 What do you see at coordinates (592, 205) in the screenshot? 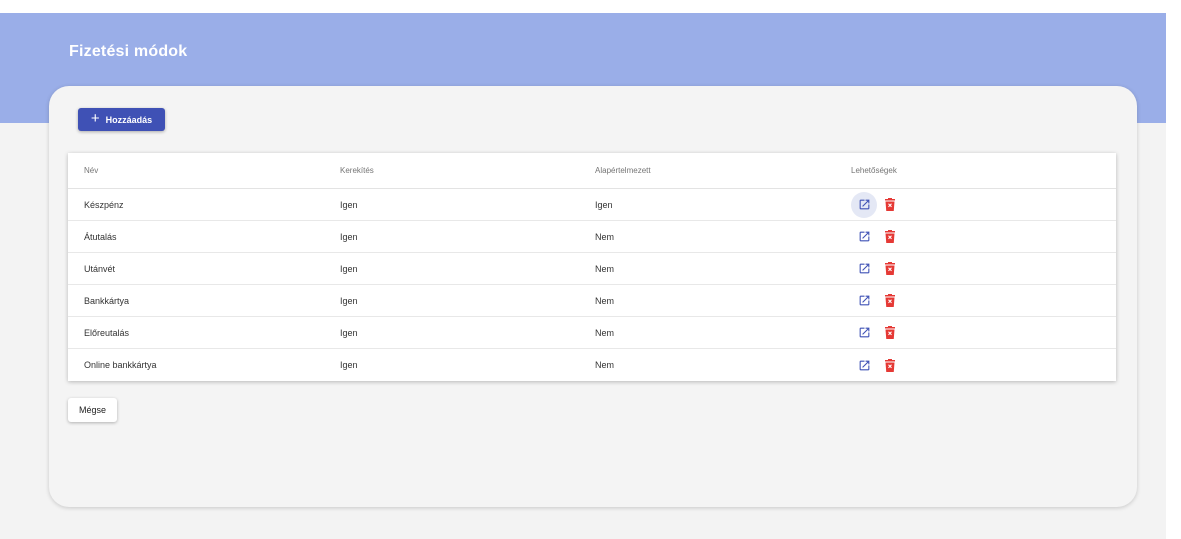
I see `table-row: Készpénz Igen Igen` at bounding box center [592, 205].